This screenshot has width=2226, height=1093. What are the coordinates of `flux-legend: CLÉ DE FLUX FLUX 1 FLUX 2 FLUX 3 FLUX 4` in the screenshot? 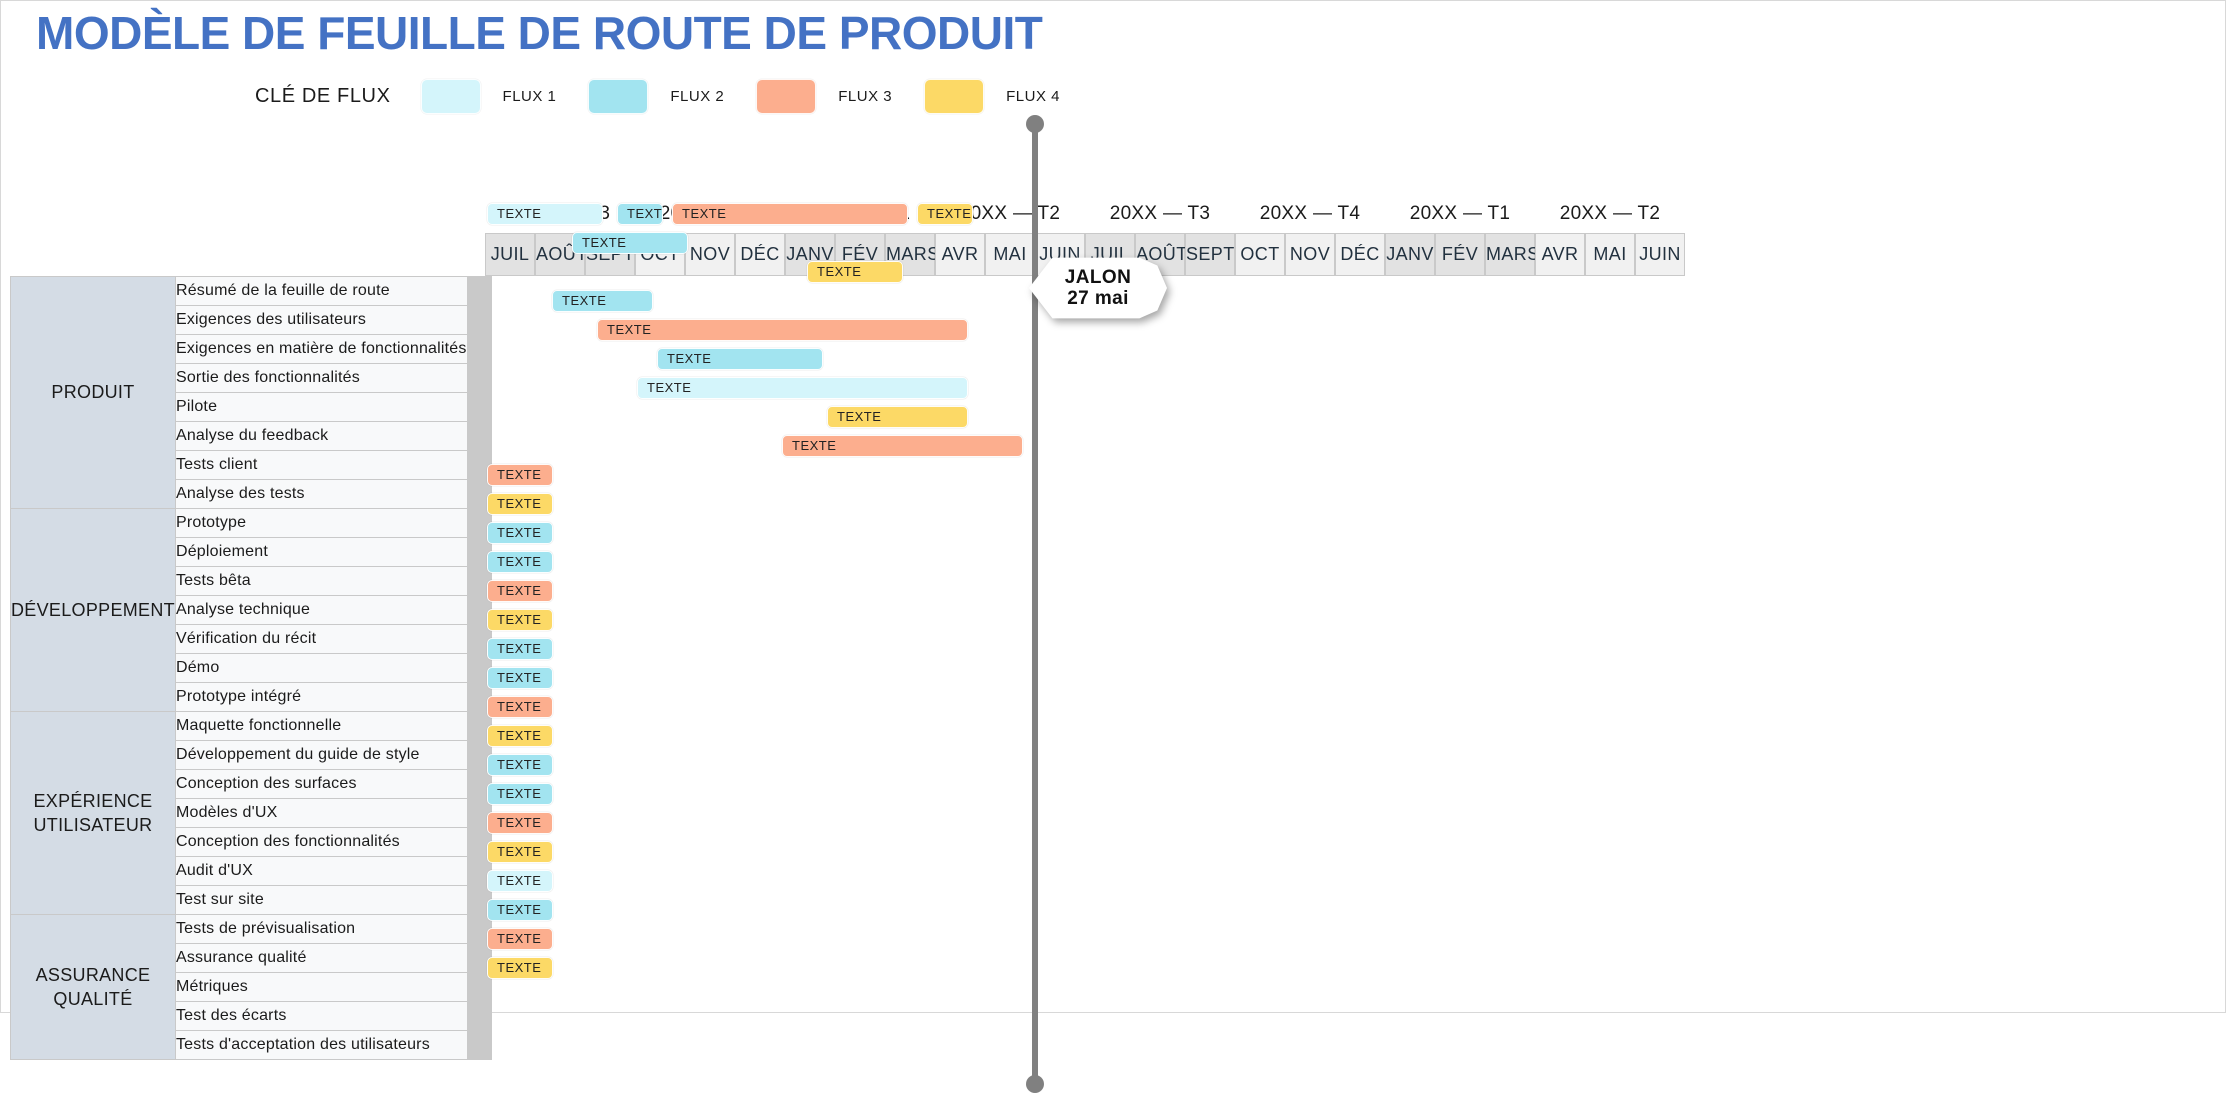 It's located at (673, 96).